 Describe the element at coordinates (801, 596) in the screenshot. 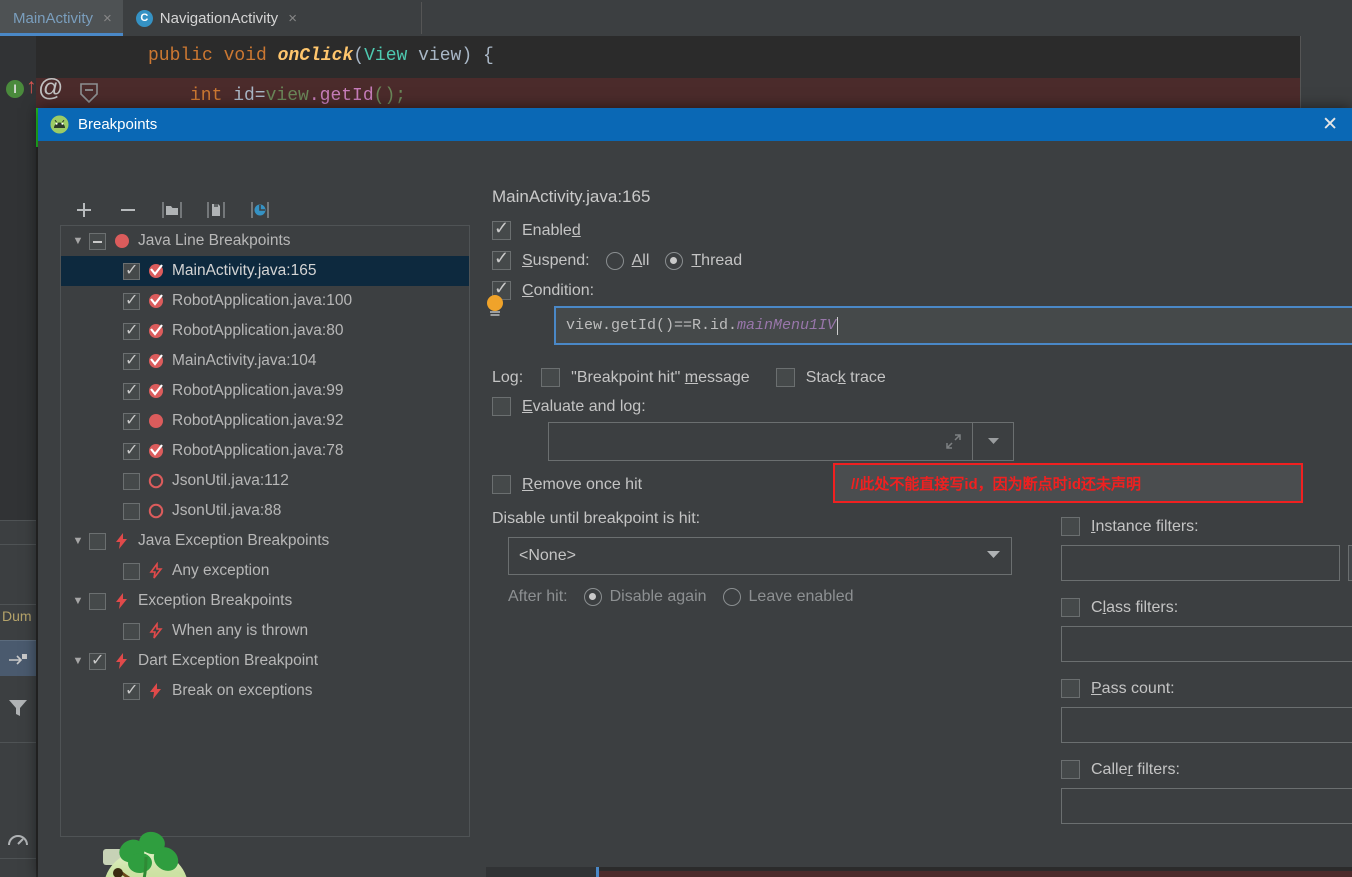

I see `leave-enabled-label: Leave enabled` at that location.